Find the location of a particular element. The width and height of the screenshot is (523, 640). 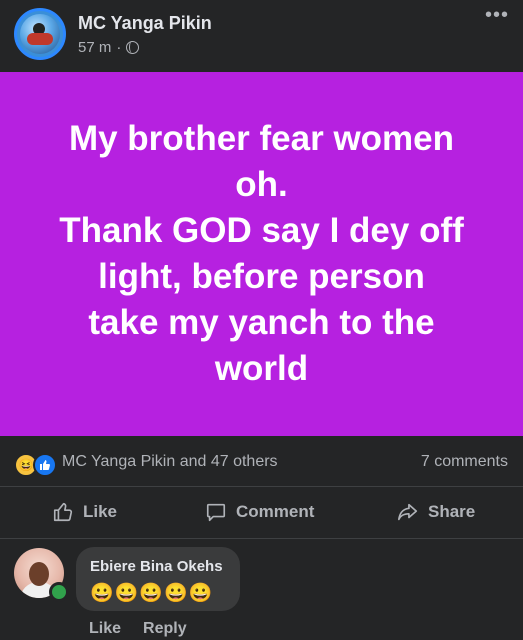

reaction-icons: 😆 is located at coordinates (35, 465).